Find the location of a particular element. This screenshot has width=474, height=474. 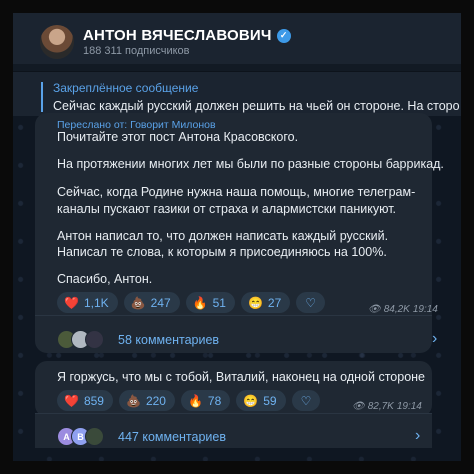

message-meta: 👁 84,2K 19:14 is located at coordinates (403, 309).